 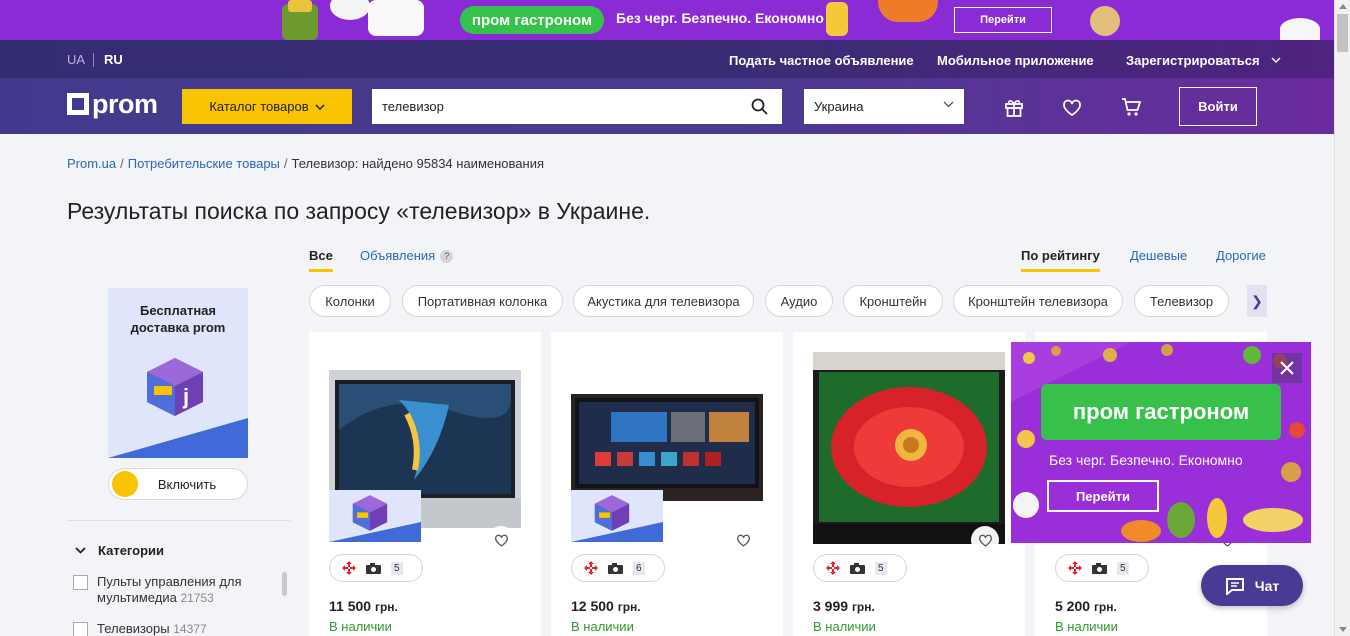 What do you see at coordinates (617, 532) in the screenshot?
I see `badge-corner-decoration` at bounding box center [617, 532].